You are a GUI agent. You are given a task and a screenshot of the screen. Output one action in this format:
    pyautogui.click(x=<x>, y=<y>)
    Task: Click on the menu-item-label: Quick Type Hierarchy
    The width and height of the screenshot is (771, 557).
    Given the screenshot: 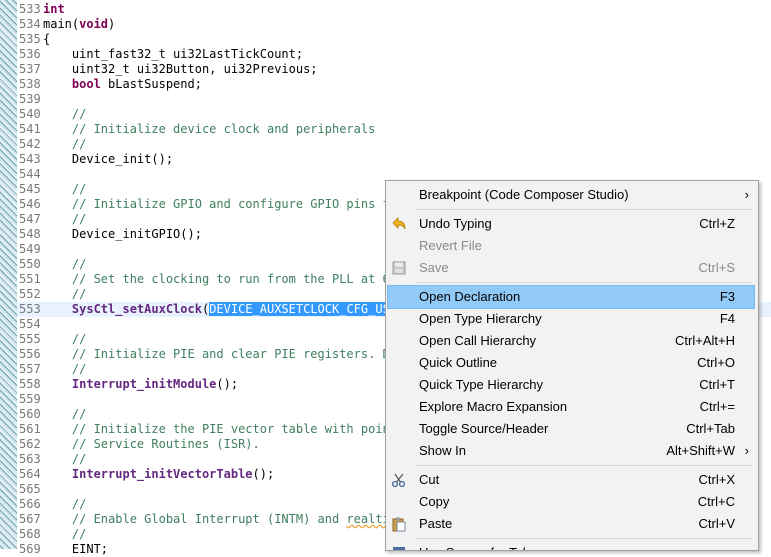 What is the action you would take?
    pyautogui.click(x=481, y=384)
    